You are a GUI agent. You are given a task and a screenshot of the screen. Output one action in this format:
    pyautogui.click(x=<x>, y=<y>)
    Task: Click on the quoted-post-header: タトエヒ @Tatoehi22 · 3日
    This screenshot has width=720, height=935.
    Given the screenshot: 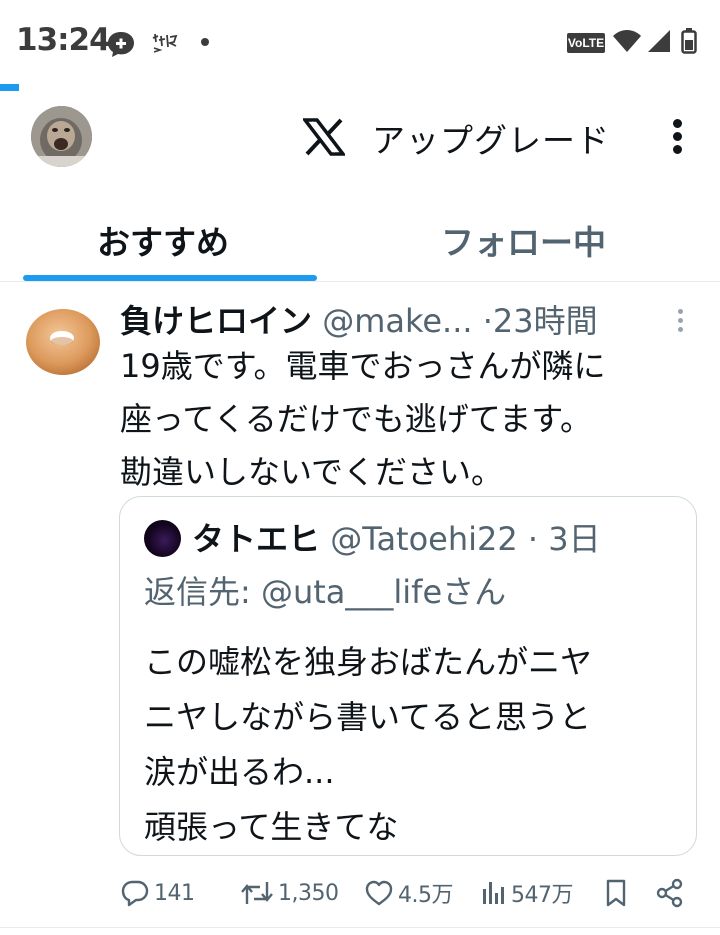 What is the action you would take?
    pyautogui.click(x=396, y=537)
    